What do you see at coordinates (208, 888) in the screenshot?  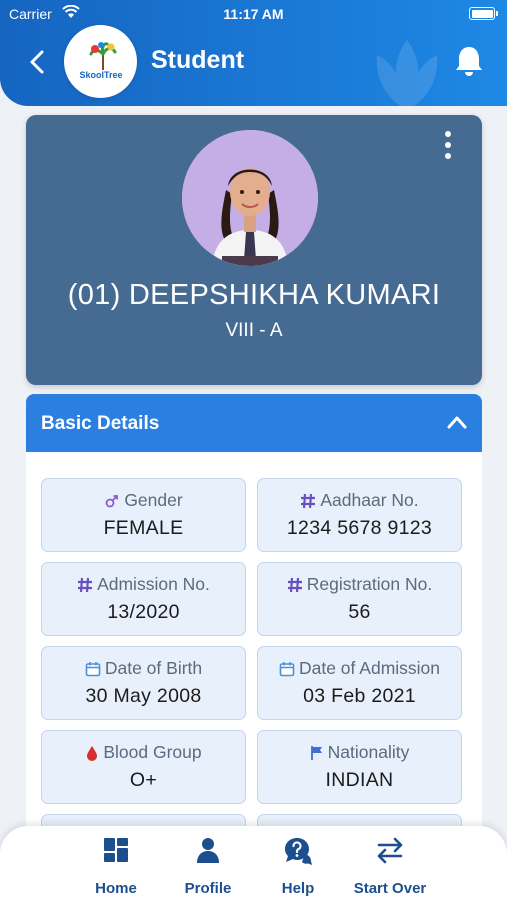 I see `nav-label: Profile` at bounding box center [208, 888].